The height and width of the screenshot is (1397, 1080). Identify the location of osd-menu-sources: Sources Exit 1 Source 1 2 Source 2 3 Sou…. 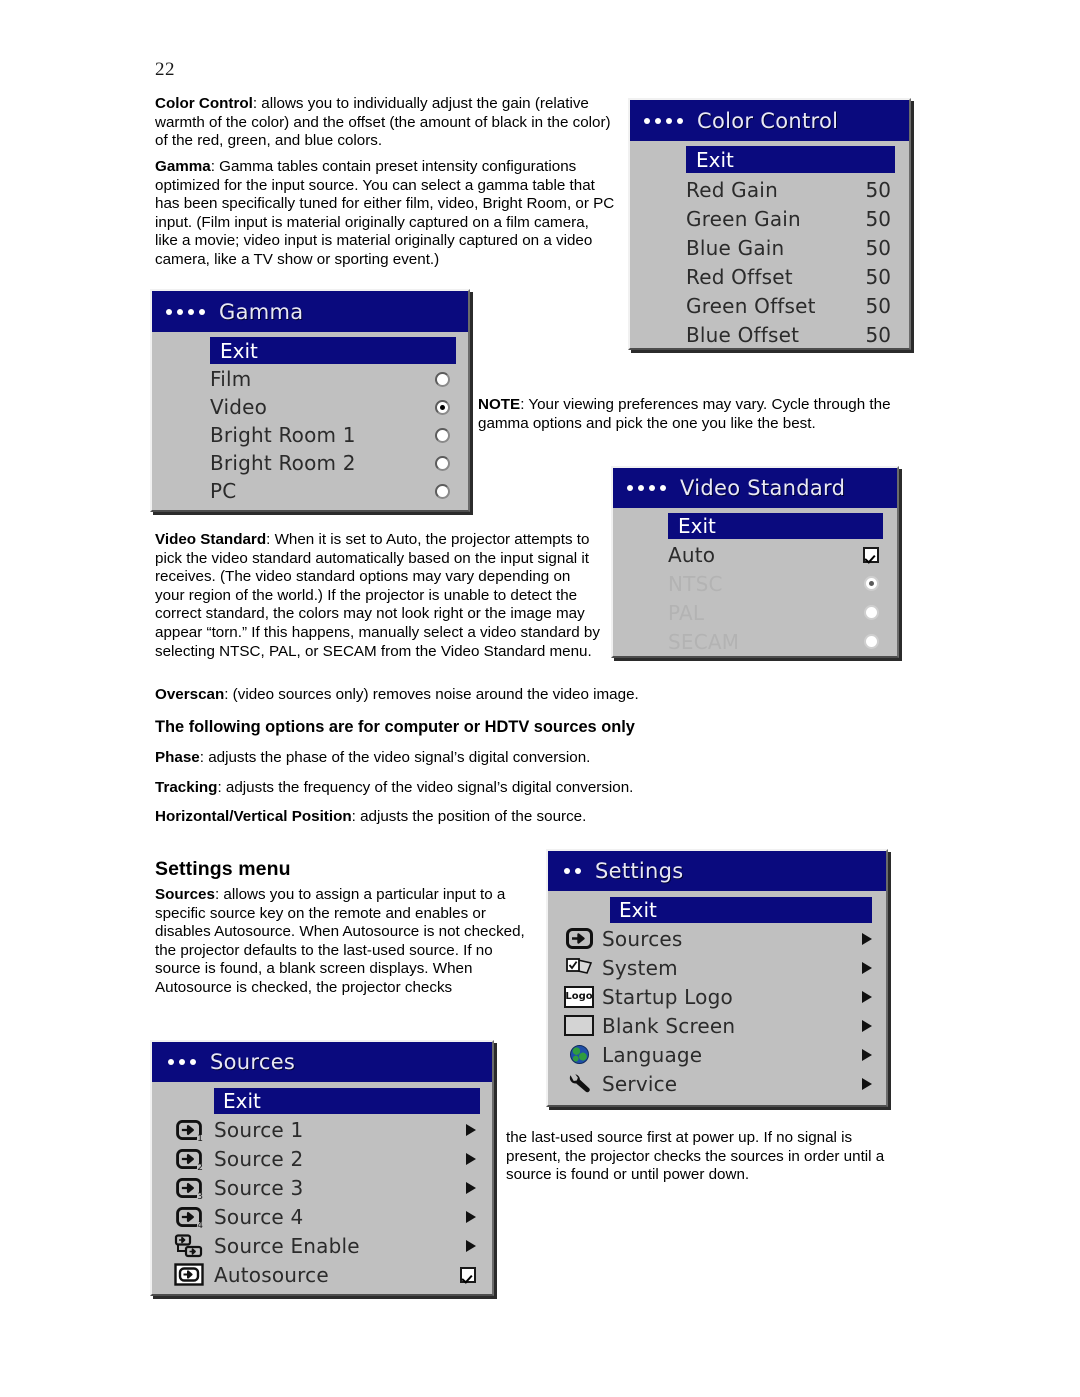
(322, 1168).